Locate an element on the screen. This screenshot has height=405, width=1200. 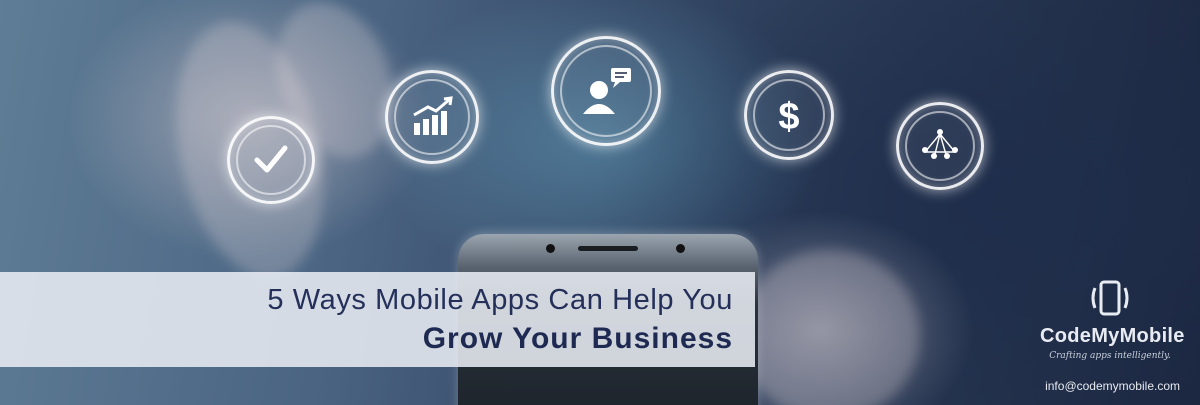
brand-name: CodeMyMobile is located at coordinates (1112, 336).